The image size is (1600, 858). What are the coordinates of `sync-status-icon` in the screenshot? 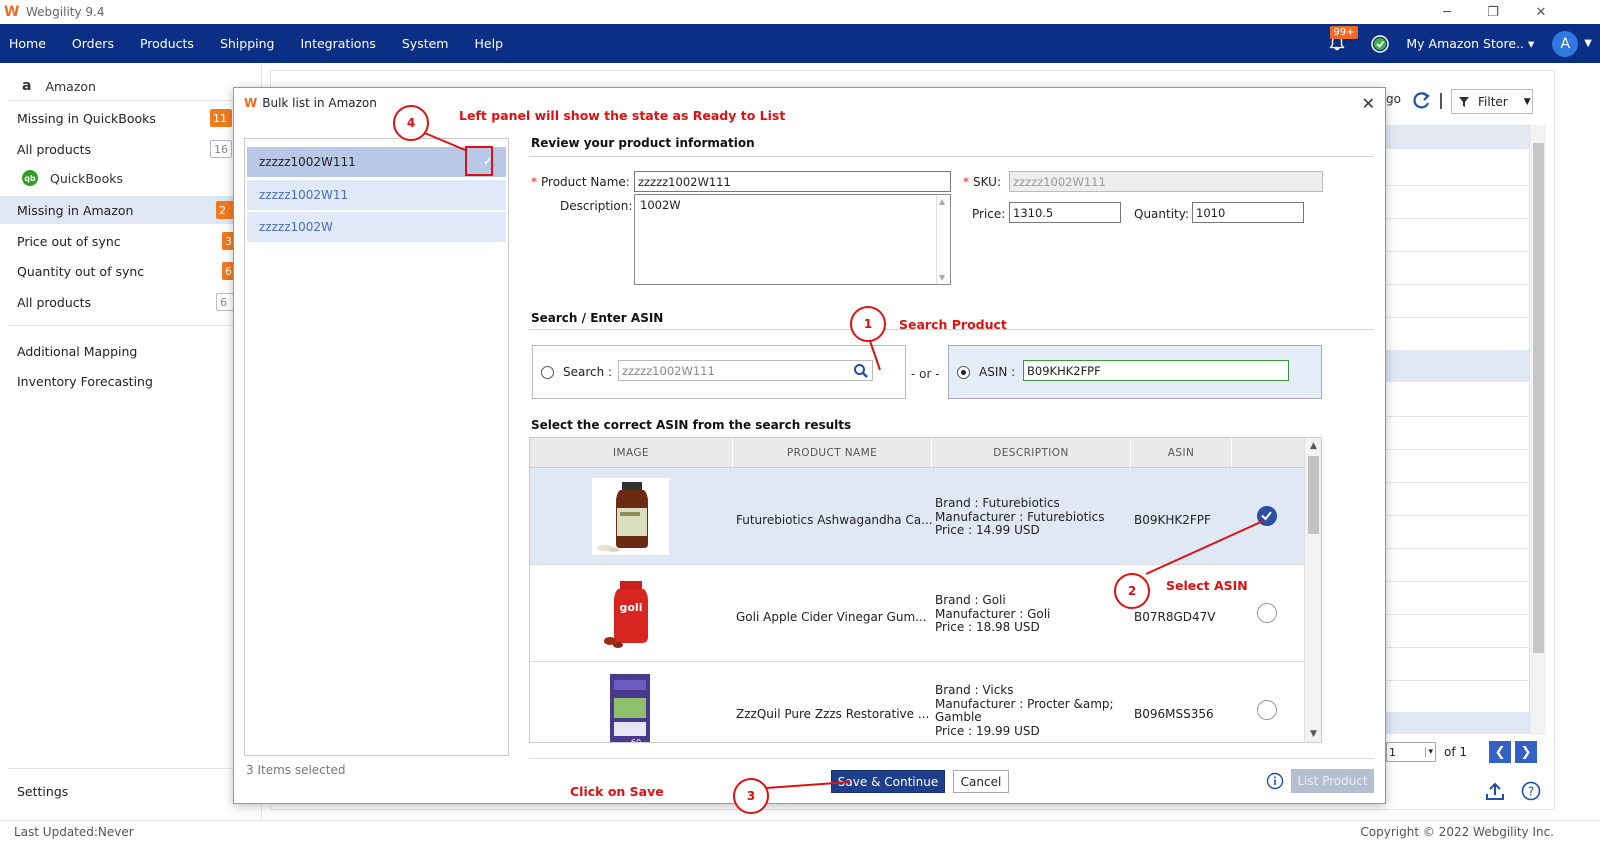 It's located at (1380, 44).